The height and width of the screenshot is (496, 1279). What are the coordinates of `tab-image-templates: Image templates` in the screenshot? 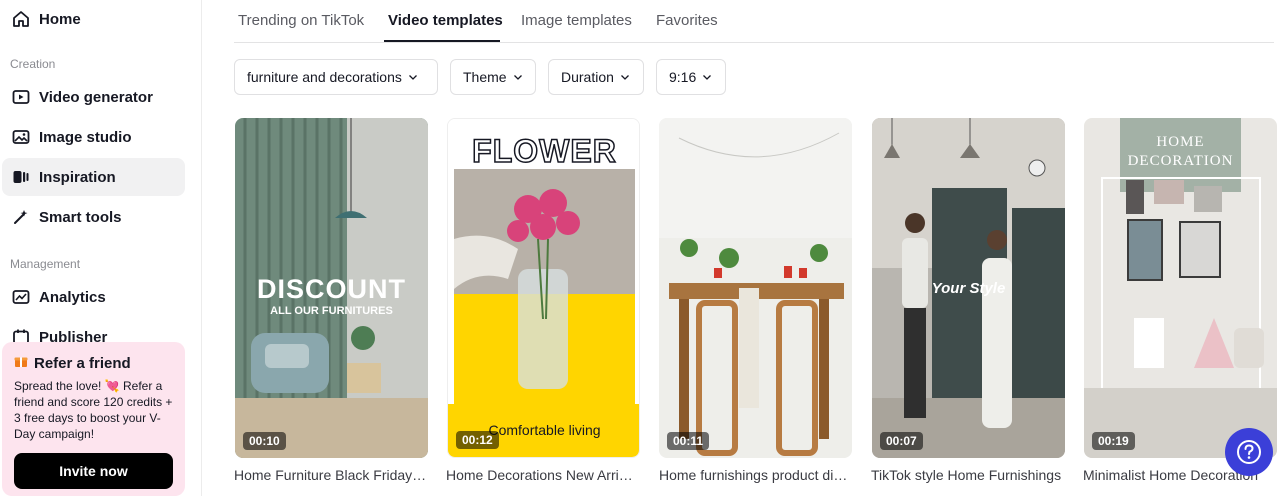 It's located at (576, 20).